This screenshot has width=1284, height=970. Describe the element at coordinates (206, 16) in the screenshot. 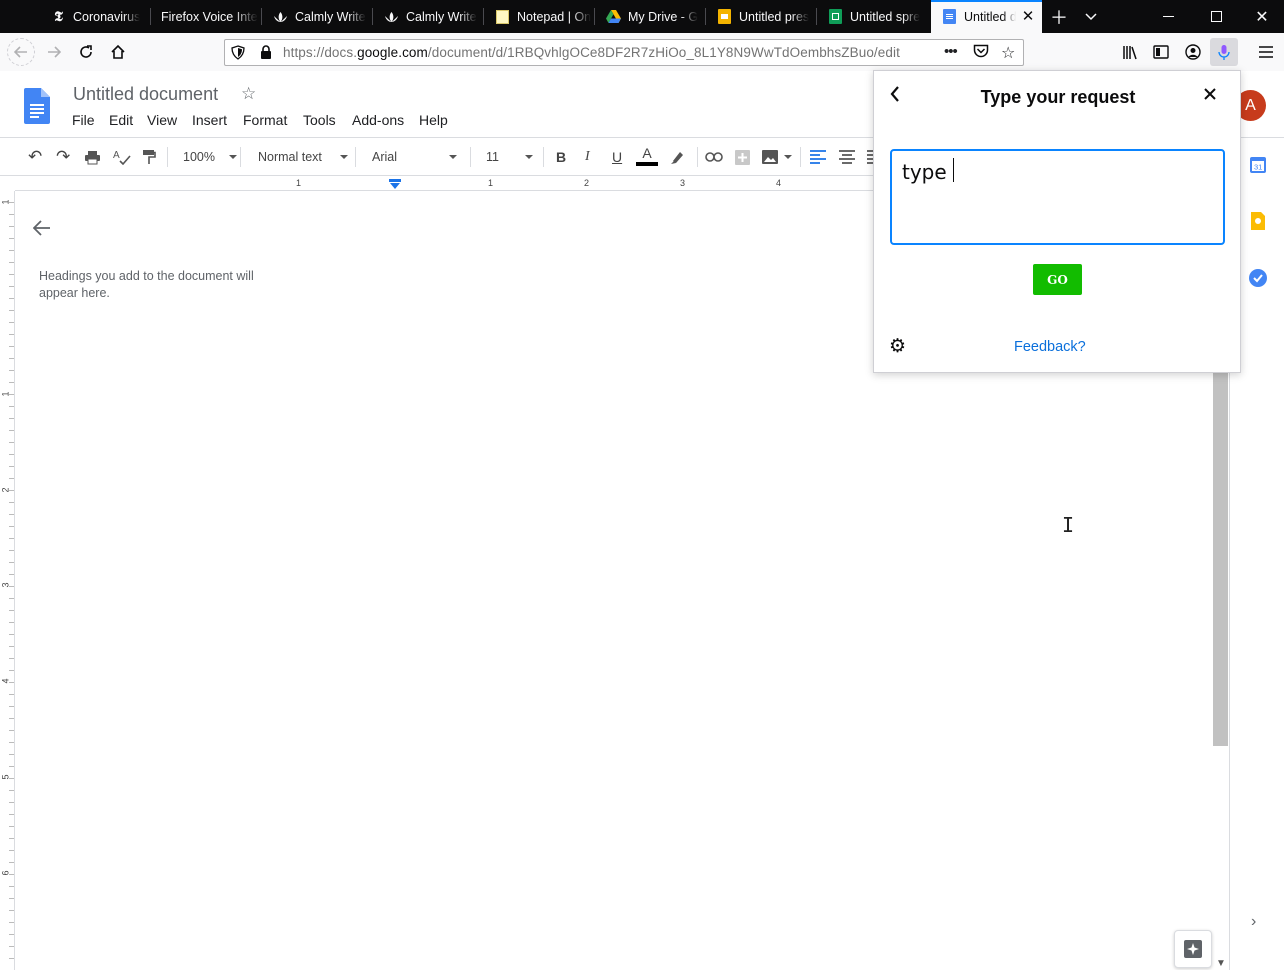

I see `tab-firefox-voice: Firefox Voice Inte` at that location.